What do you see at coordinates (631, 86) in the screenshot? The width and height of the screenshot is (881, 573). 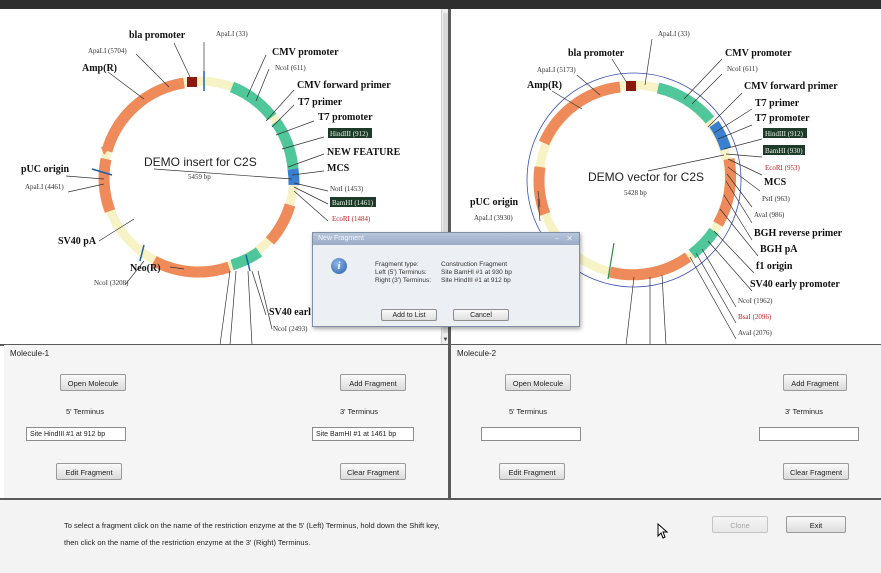 I see `right-bla-promoter-feature` at bounding box center [631, 86].